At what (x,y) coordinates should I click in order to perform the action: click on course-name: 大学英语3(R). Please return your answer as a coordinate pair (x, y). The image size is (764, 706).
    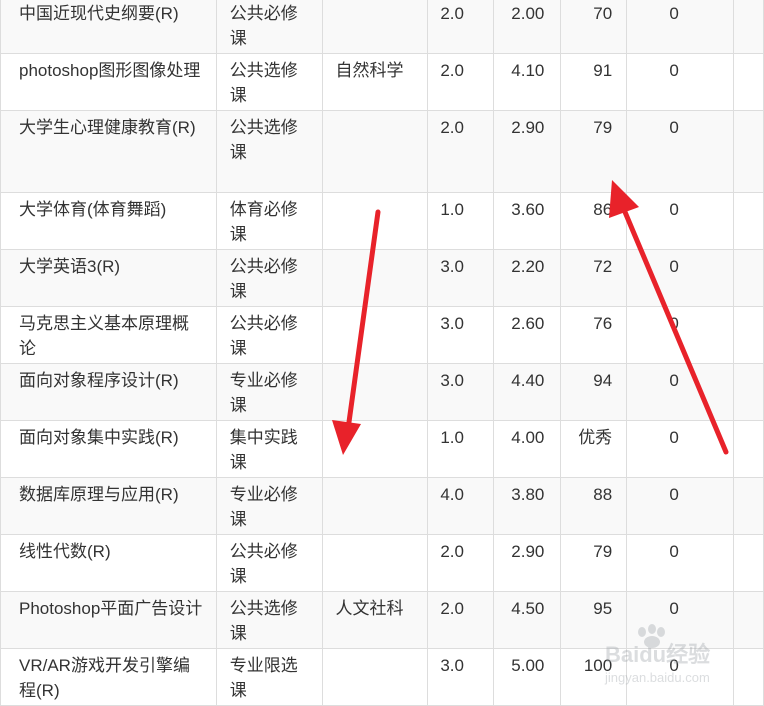
    Looking at the image, I should click on (108, 278).